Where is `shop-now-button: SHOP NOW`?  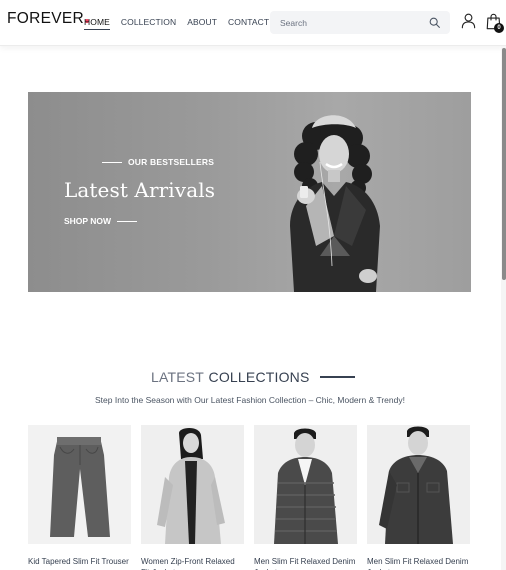 shop-now-button: SHOP NOW is located at coordinates (101, 221).